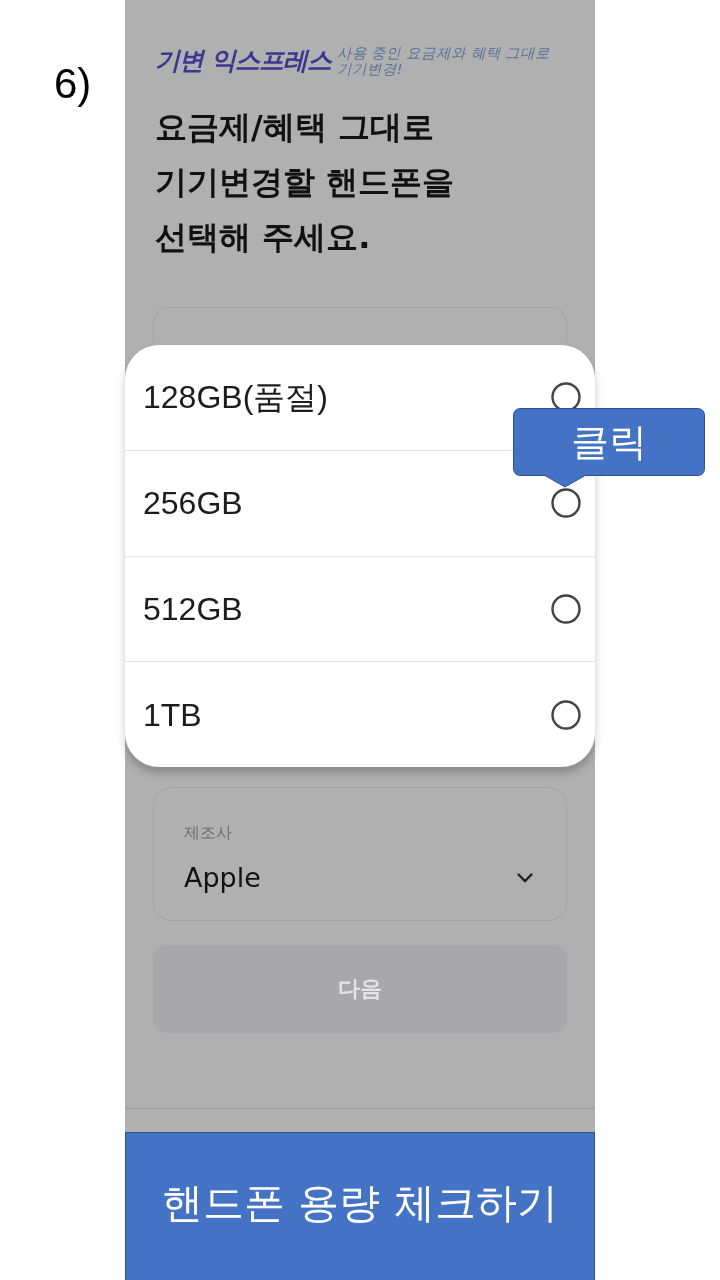  What do you see at coordinates (222, 878) in the screenshot?
I see `field-value: Apple` at bounding box center [222, 878].